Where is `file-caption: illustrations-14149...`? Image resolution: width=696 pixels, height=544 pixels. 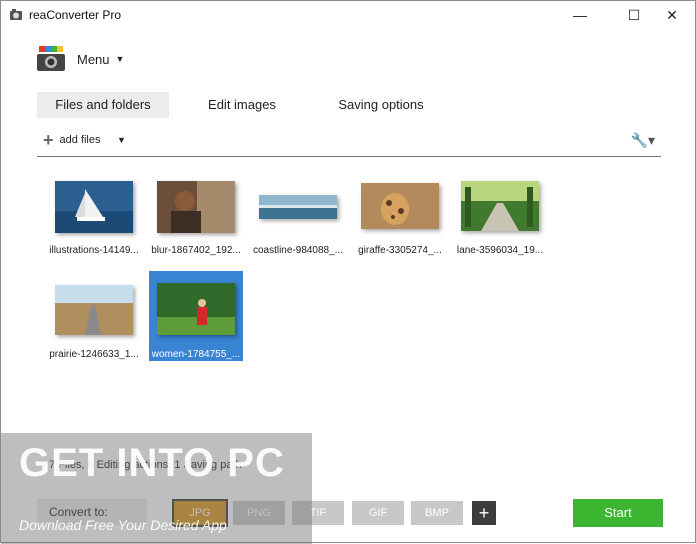 file-caption: illustrations-14149... is located at coordinates (94, 250).